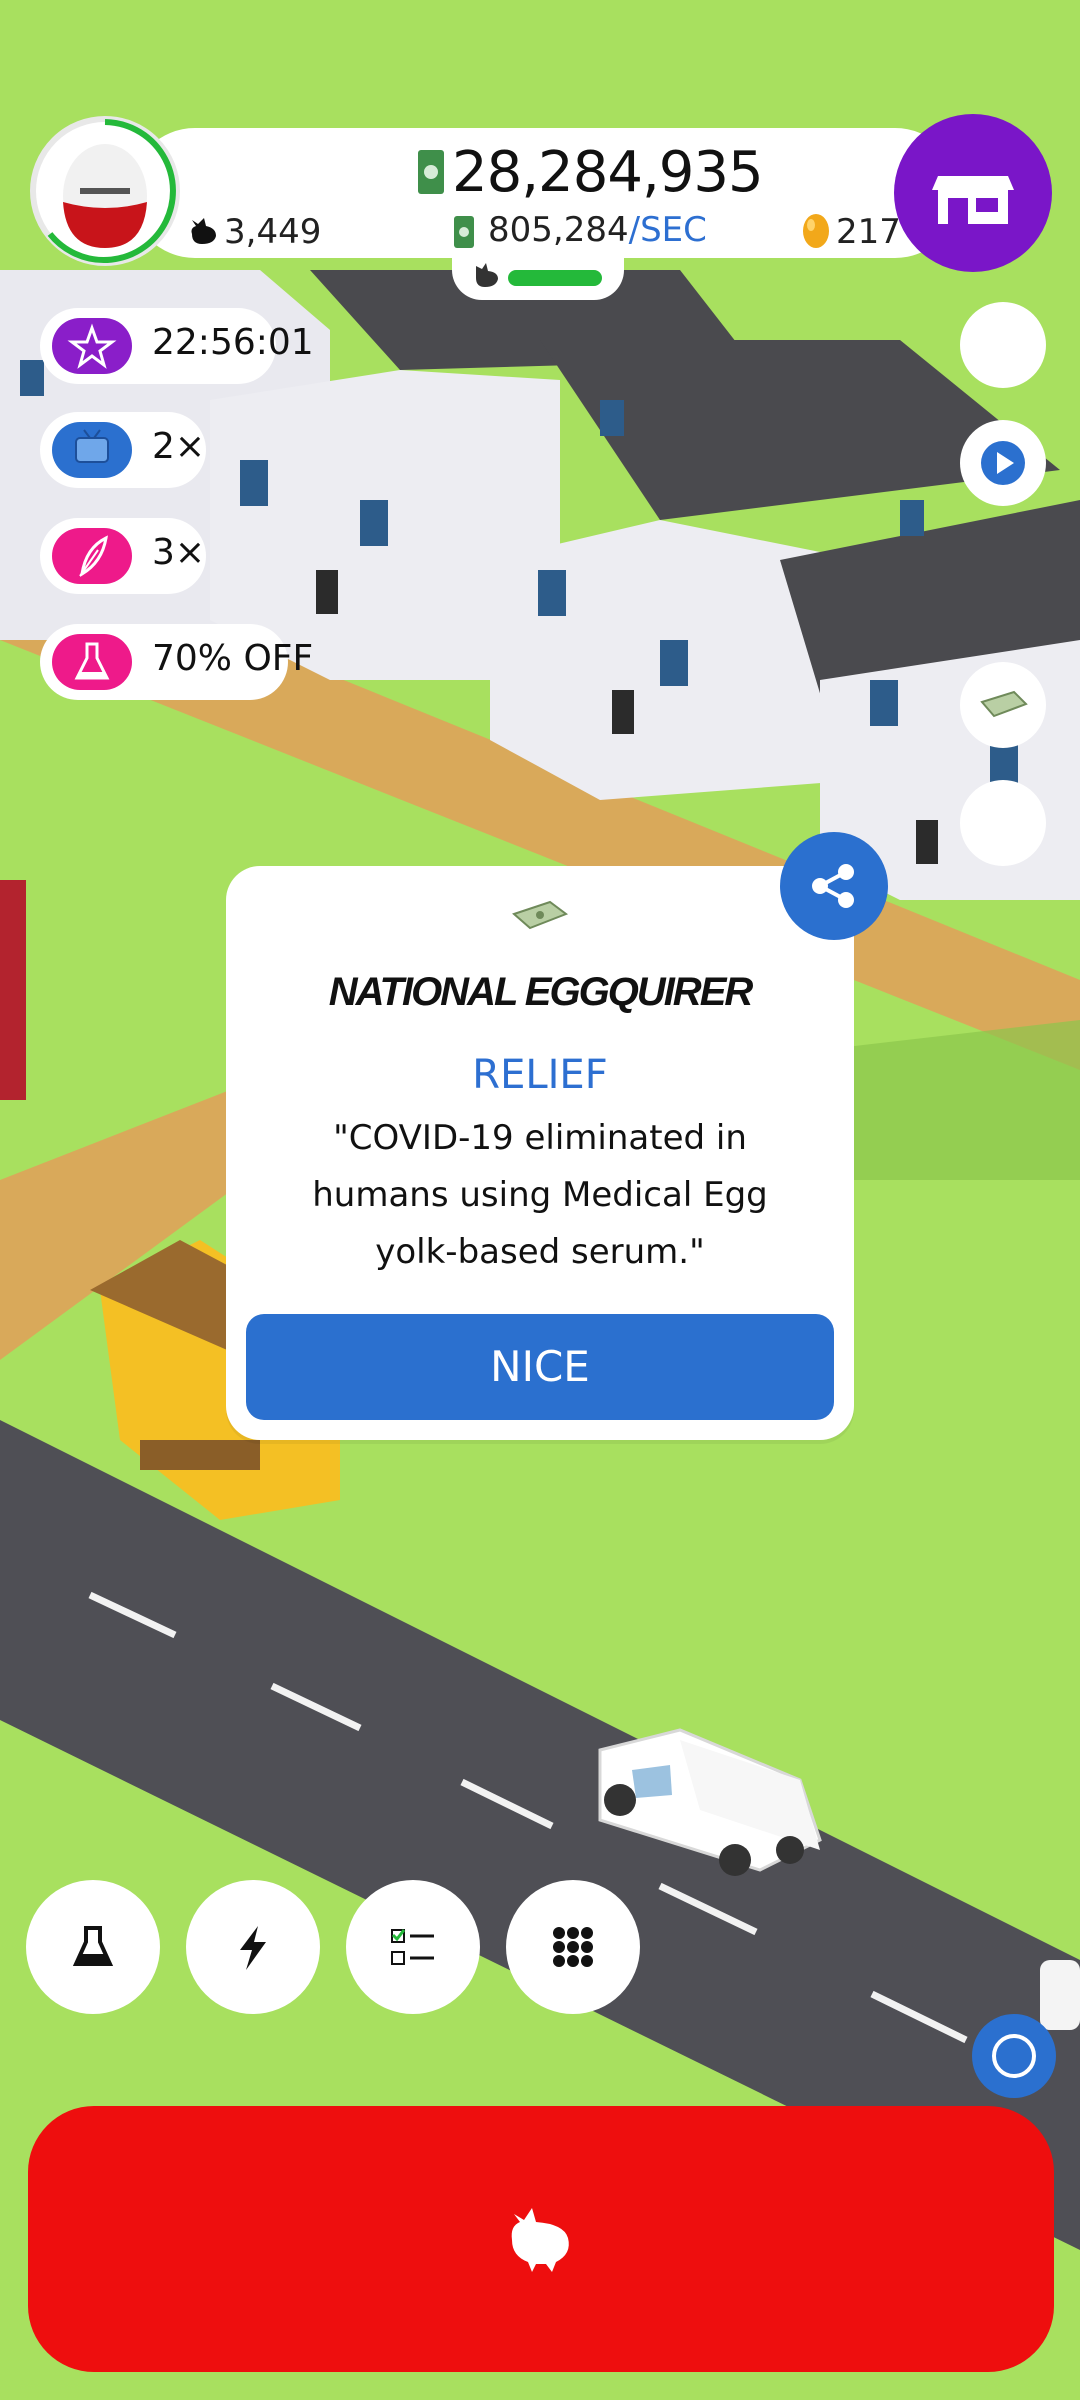 The width and height of the screenshot is (1080, 2400). I want to click on chicken-count: 3,449, so click(273, 232).